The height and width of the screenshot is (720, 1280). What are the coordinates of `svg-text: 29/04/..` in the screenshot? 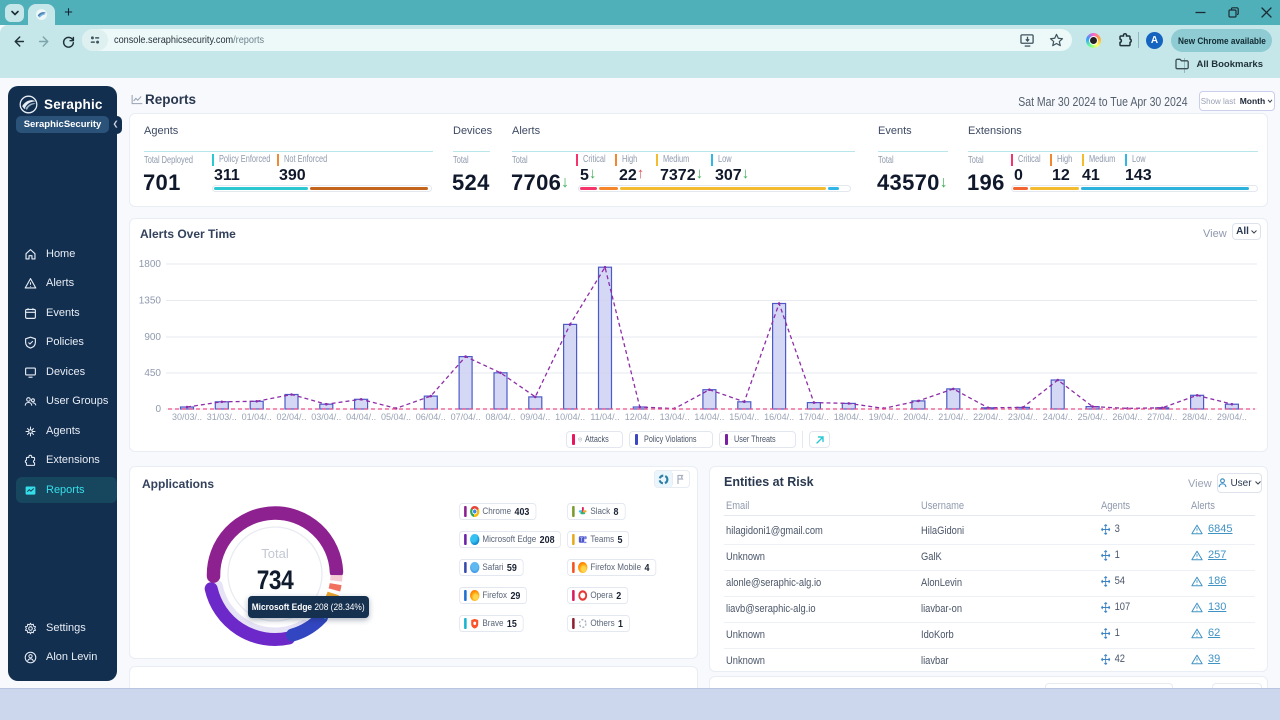 It's located at (1232, 417).